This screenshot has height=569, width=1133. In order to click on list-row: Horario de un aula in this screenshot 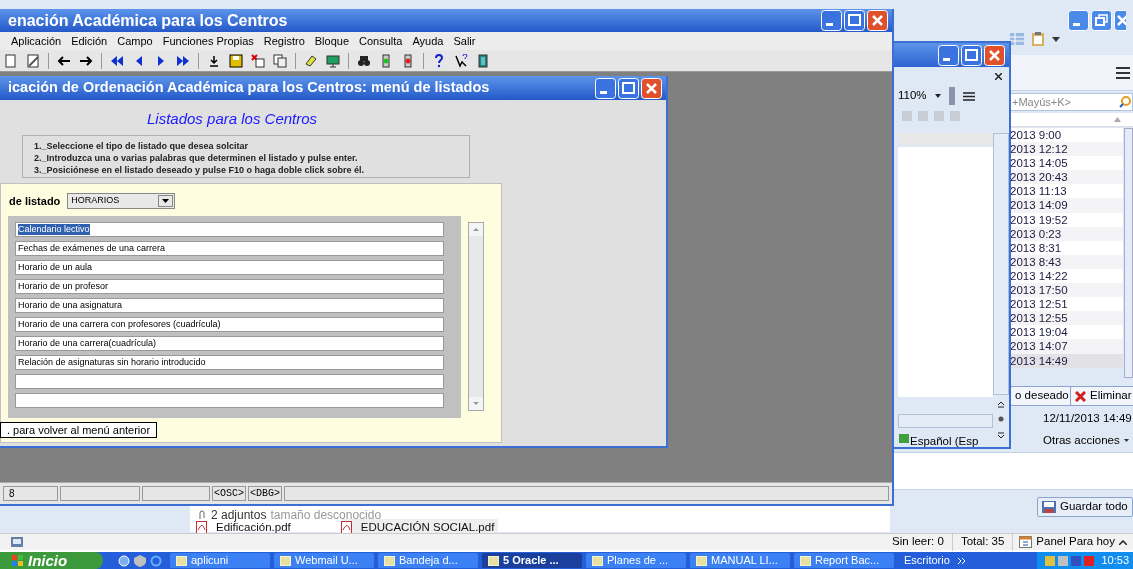, I will do `click(229, 267)`.